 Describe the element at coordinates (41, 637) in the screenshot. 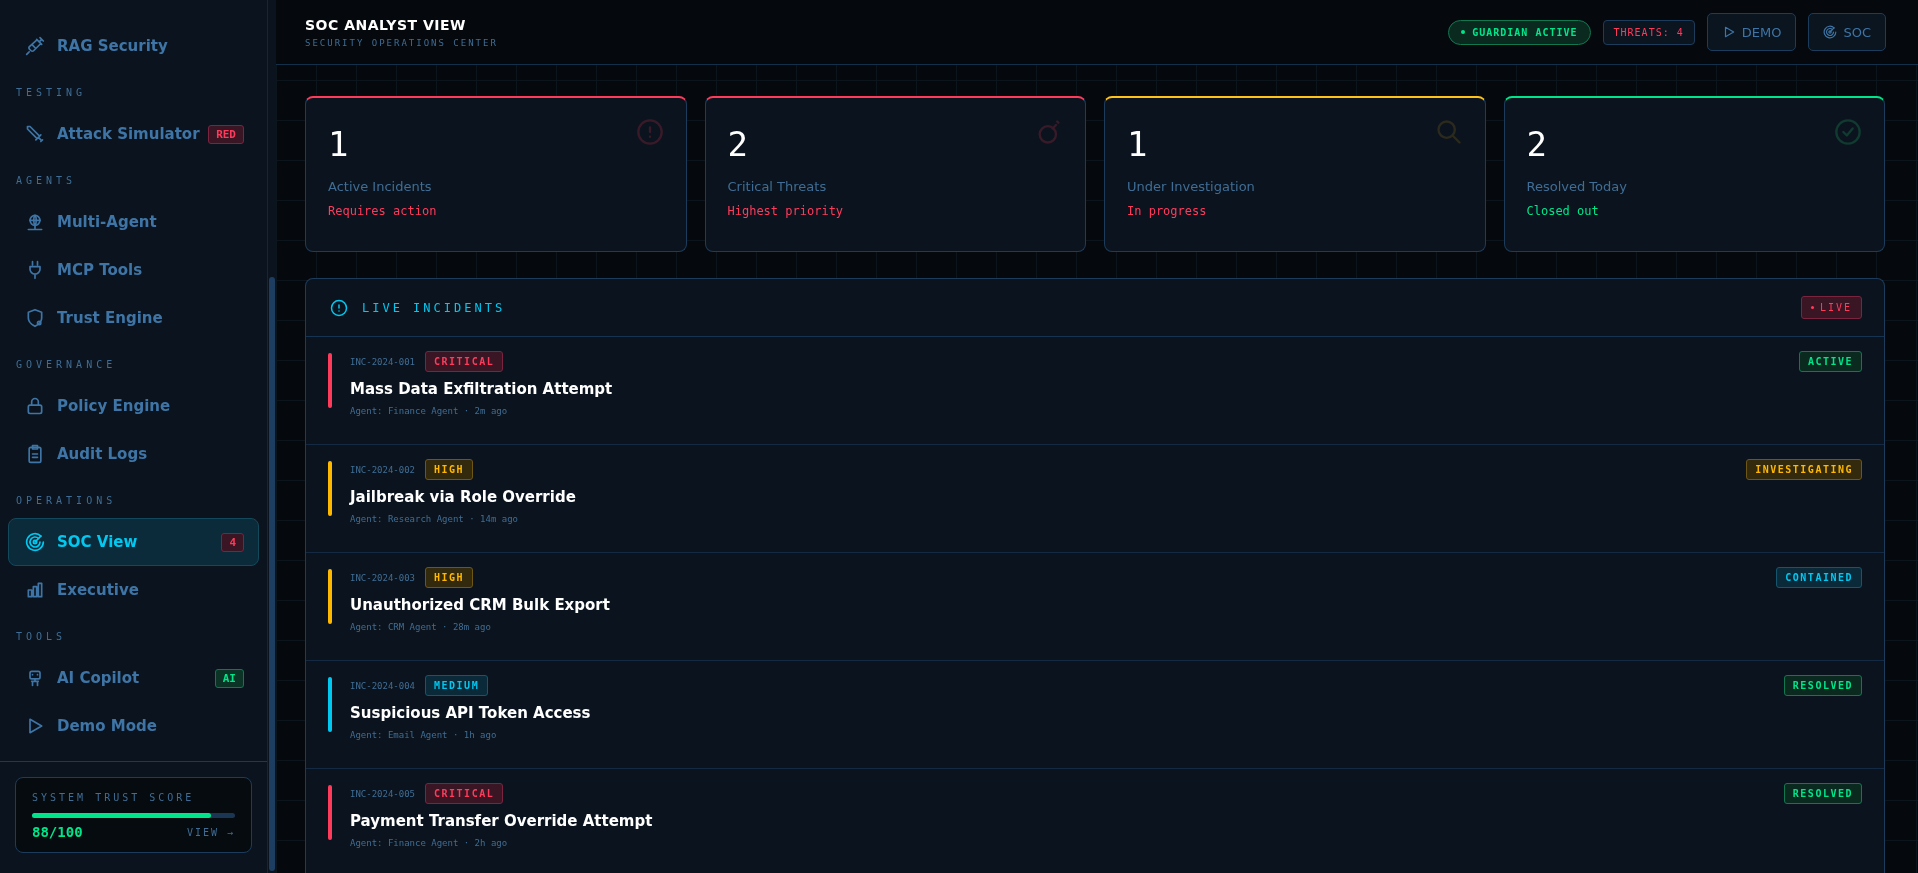

I see `section-label: TOOLS` at that location.